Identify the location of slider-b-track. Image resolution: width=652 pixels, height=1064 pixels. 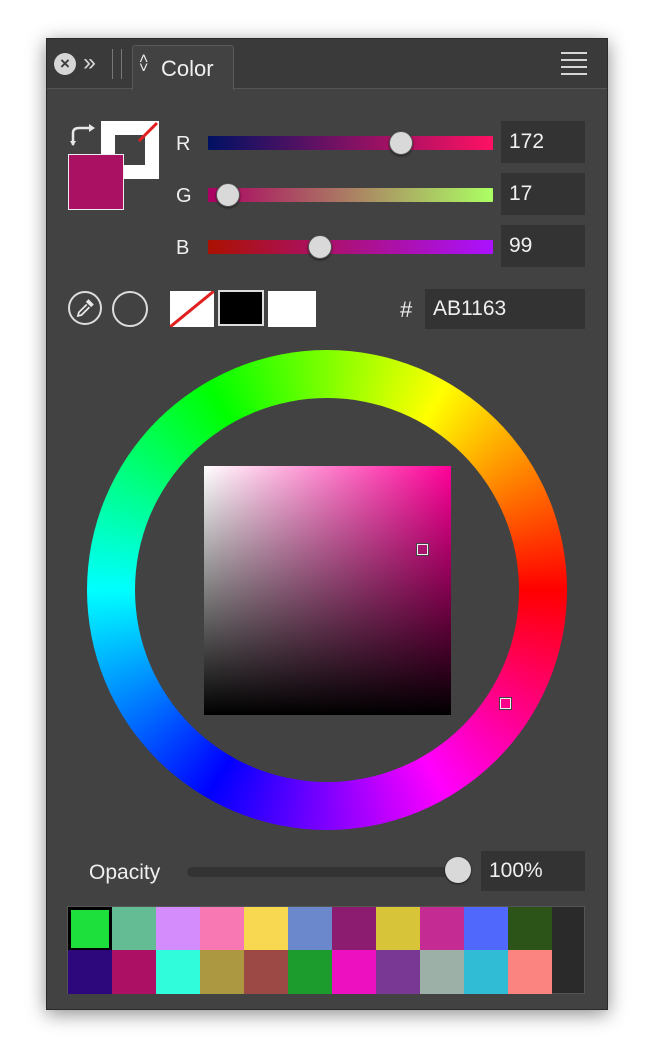
(350, 247).